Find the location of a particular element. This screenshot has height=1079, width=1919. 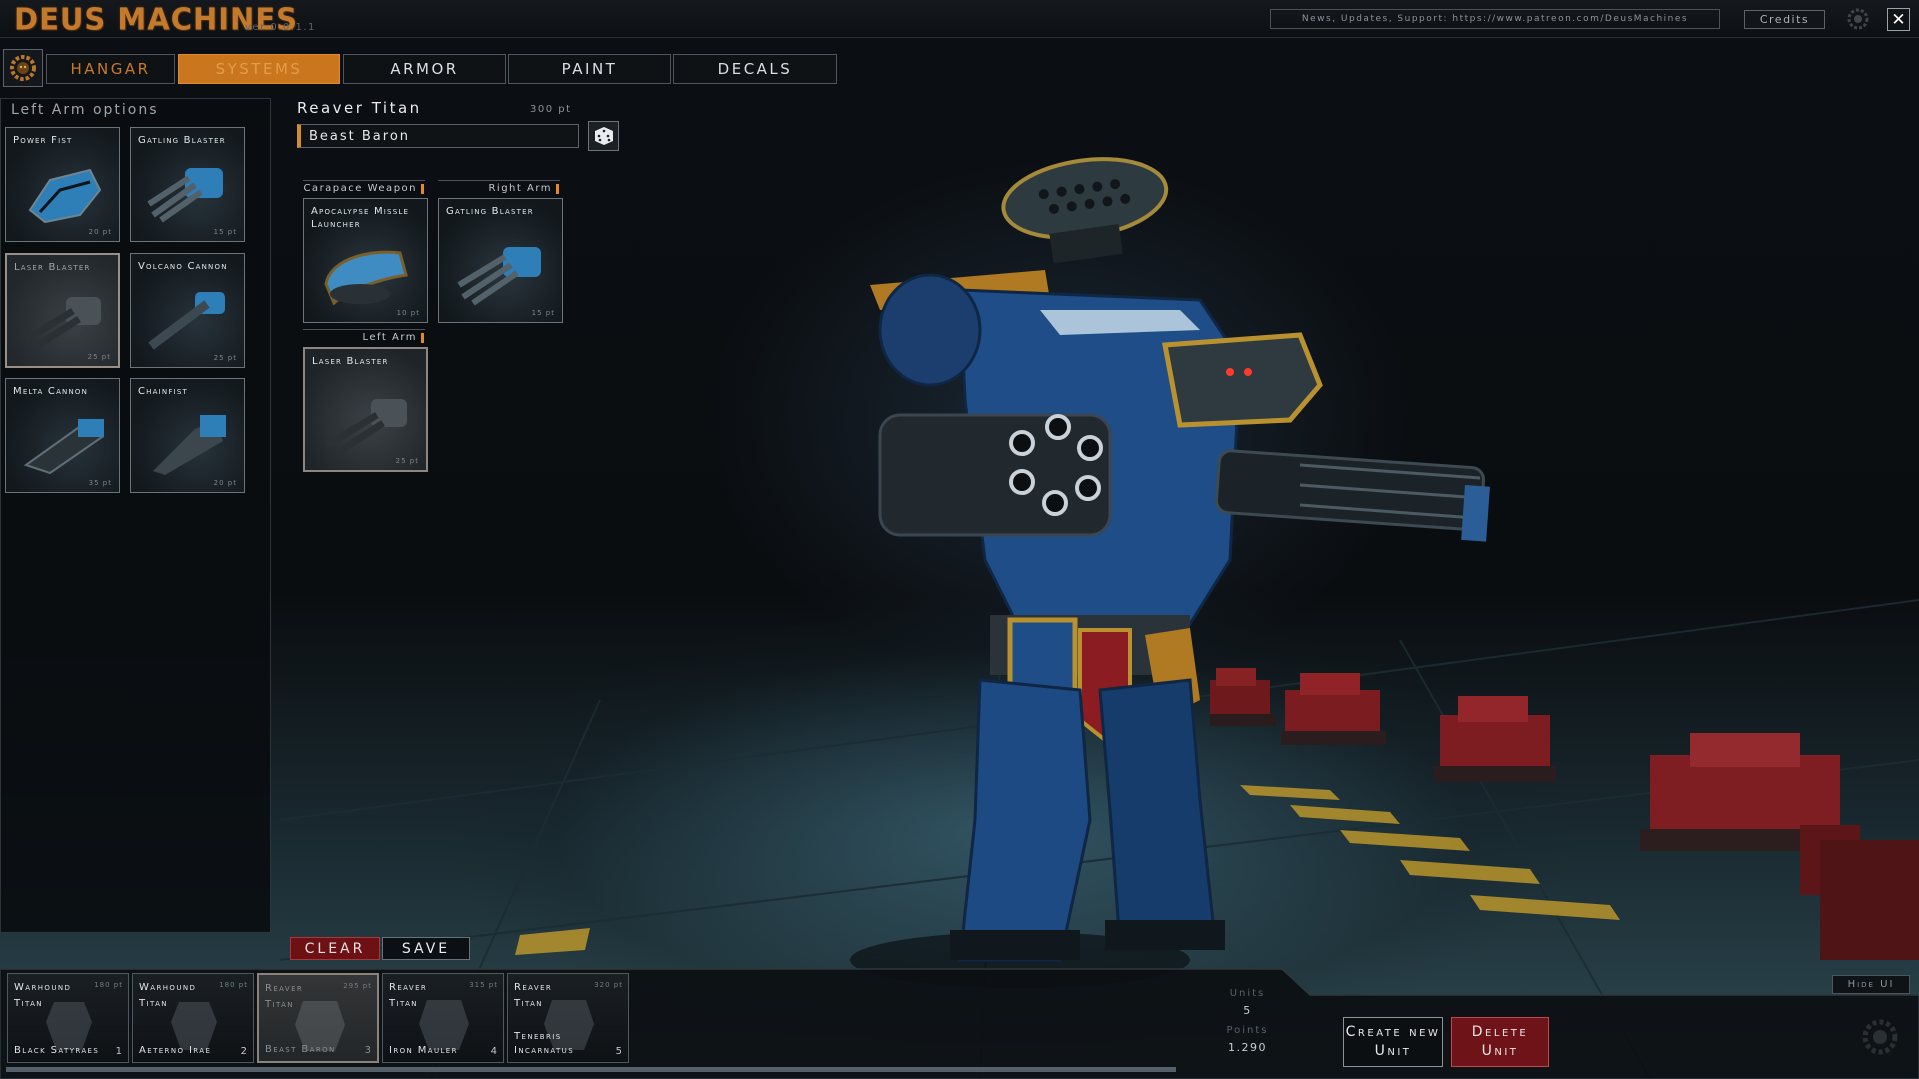

roster-unit-card-selected: Reaver Titan 295 pt Beast Baron 3 is located at coordinates (318, 1018).